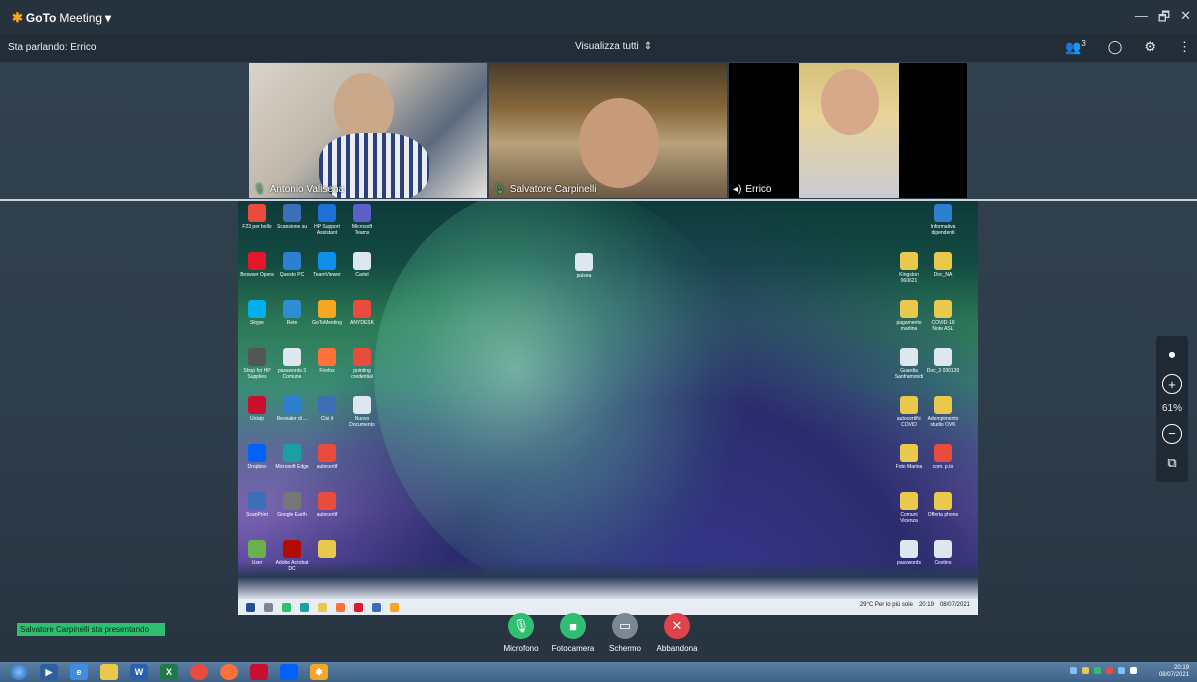 The width and height of the screenshot is (1197, 682). I want to click on desktop-shortcut-icon: User, so click(257, 553).